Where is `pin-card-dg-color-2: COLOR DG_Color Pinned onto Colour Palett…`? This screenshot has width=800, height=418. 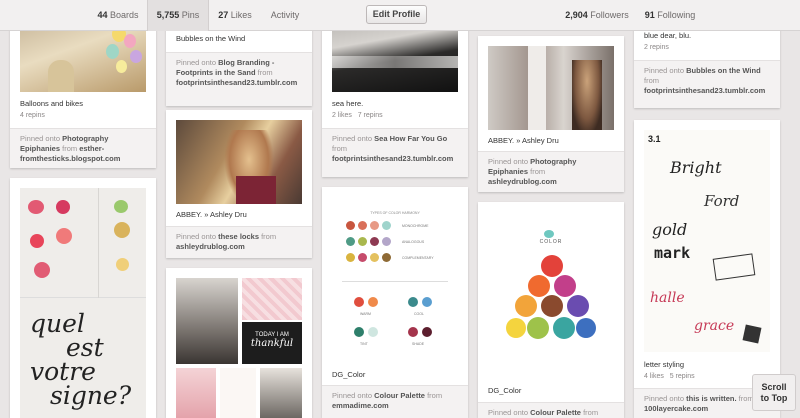
pin-card-dg-color-2: COLOR DG_Color Pinned onto Colour Palett… is located at coordinates (551, 310).